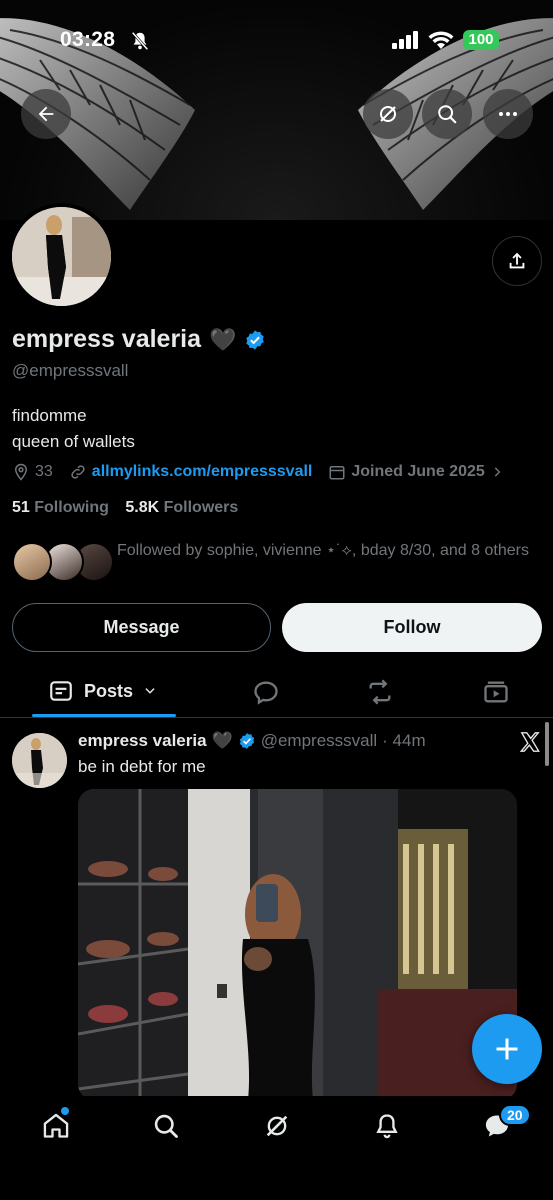  Describe the element at coordinates (65, 1111) in the screenshot. I see `home-notification-dot` at that location.